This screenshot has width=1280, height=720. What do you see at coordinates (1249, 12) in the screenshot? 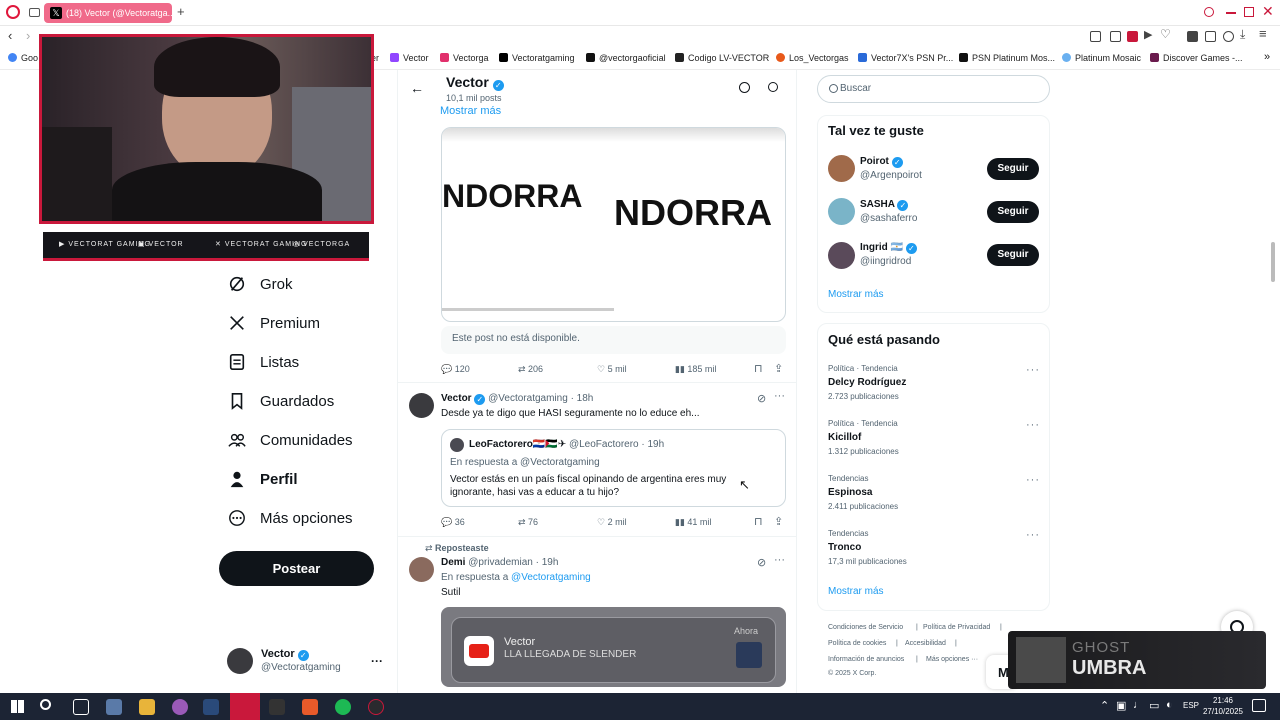
I see `maximize-button` at bounding box center [1249, 12].